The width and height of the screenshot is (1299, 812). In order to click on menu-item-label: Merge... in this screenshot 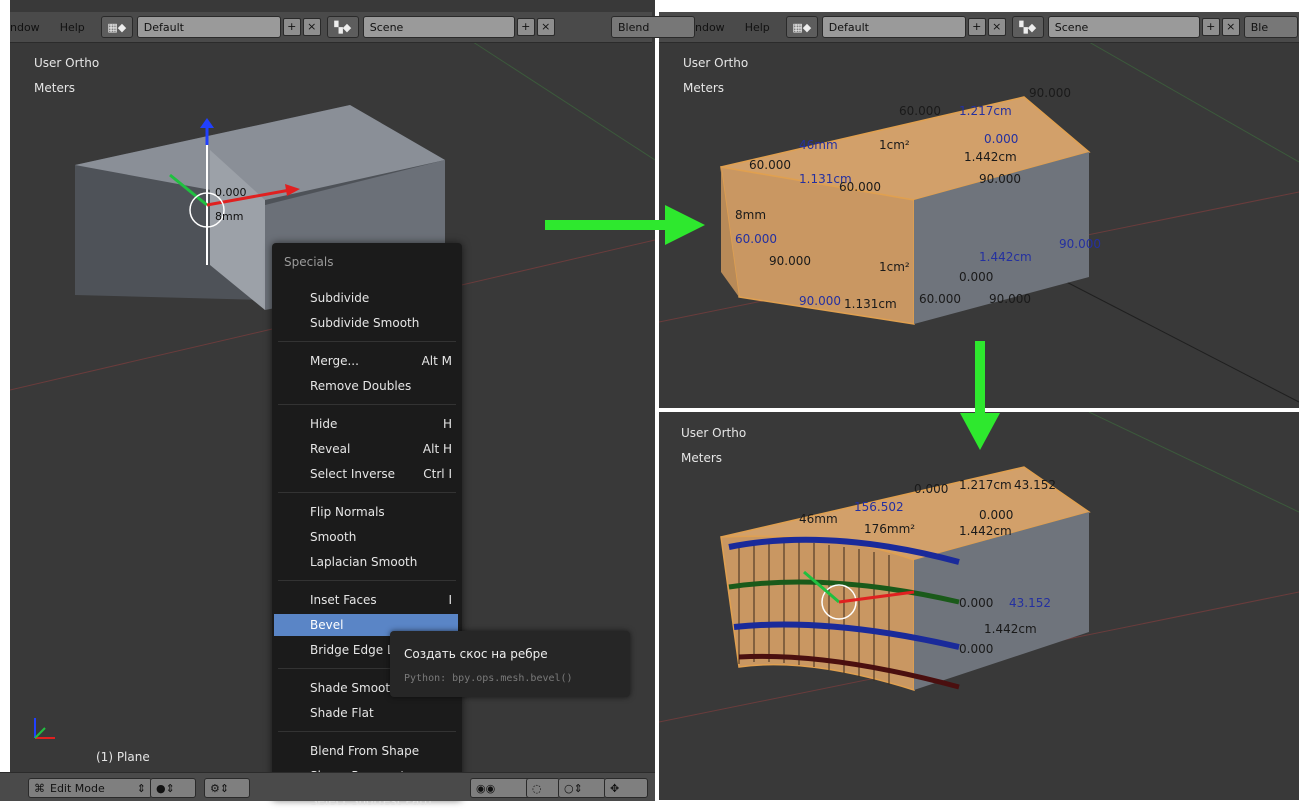, I will do `click(334, 361)`.